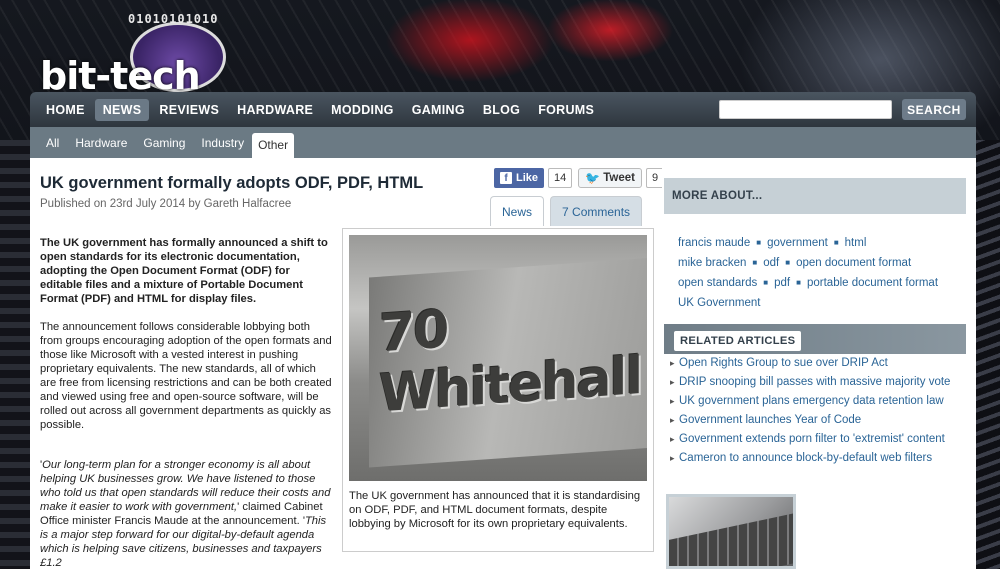 This screenshot has height=569, width=1000. I want to click on nav-item-hardware: HARDWARE, so click(275, 110).